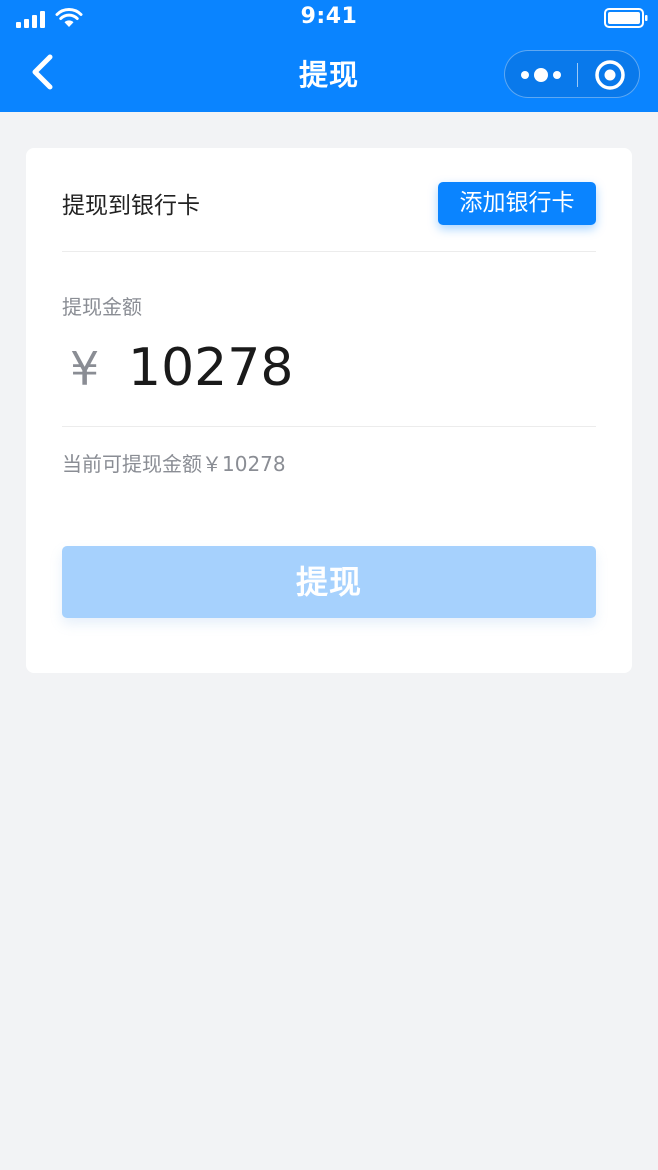  Describe the element at coordinates (543, 75) in the screenshot. I see `more-options-icon` at that location.